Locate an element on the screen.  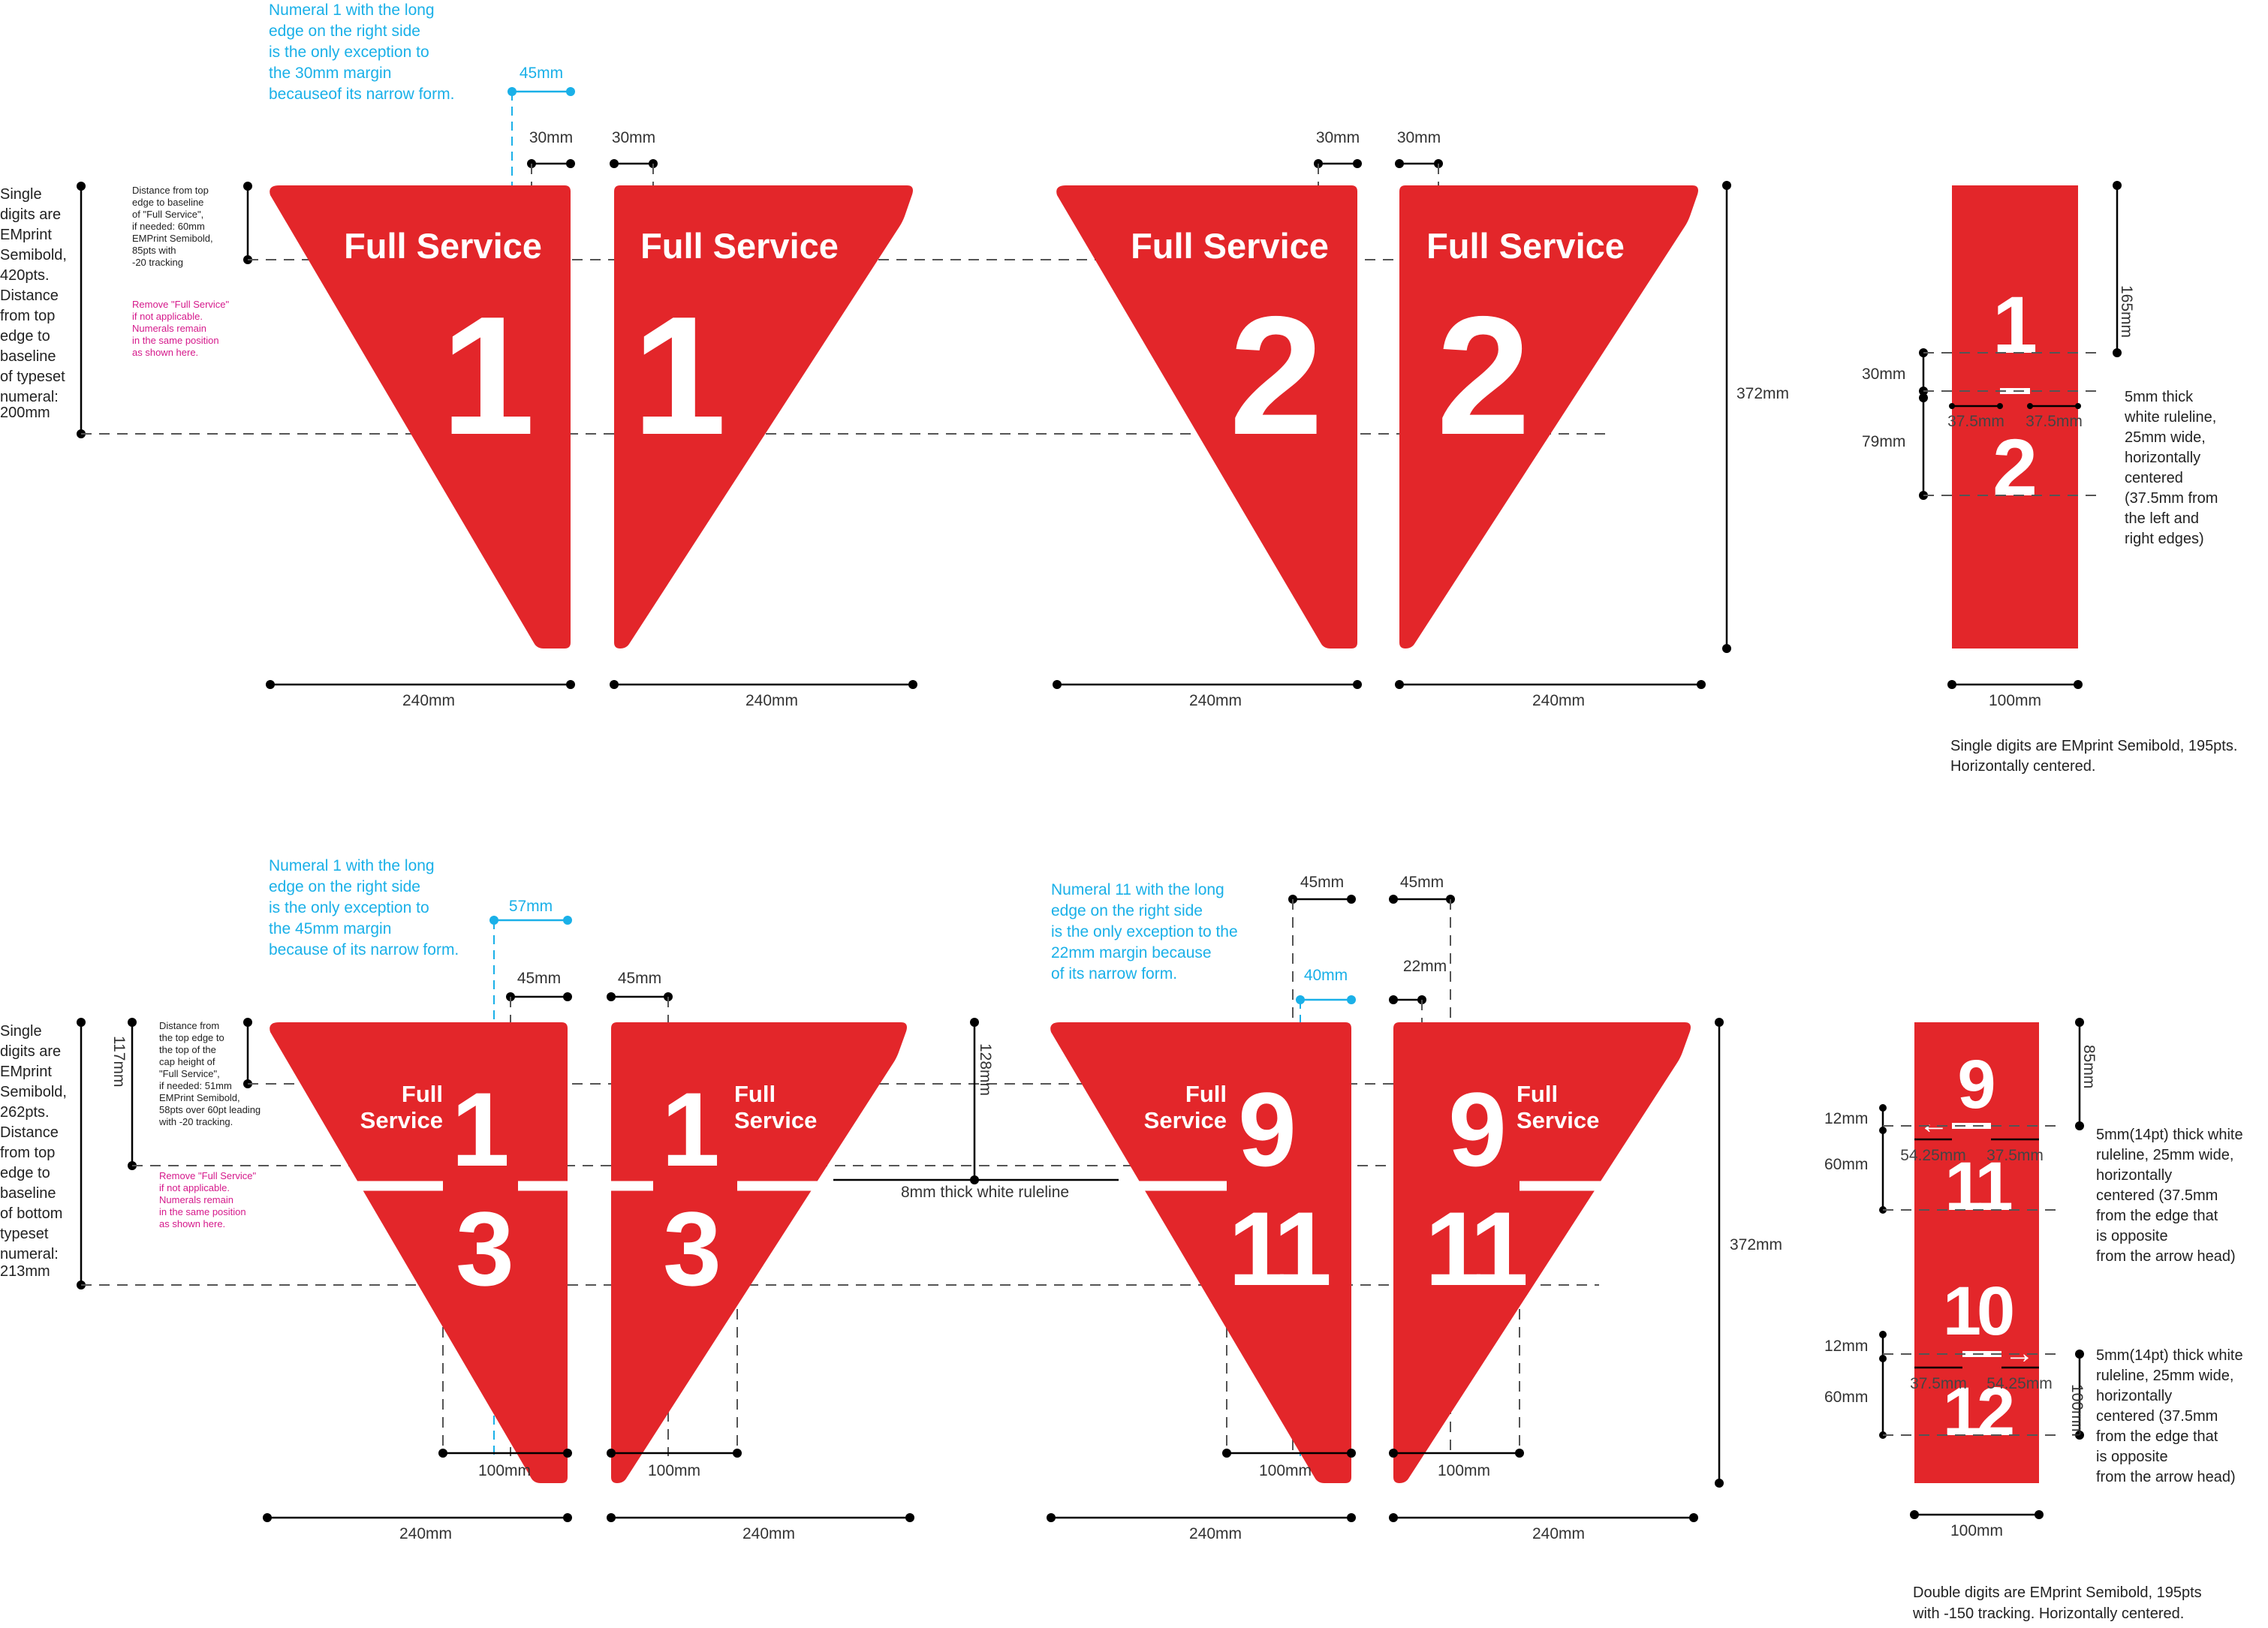
note-line: Remove "Full Service" is located at coordinates (181, 304).